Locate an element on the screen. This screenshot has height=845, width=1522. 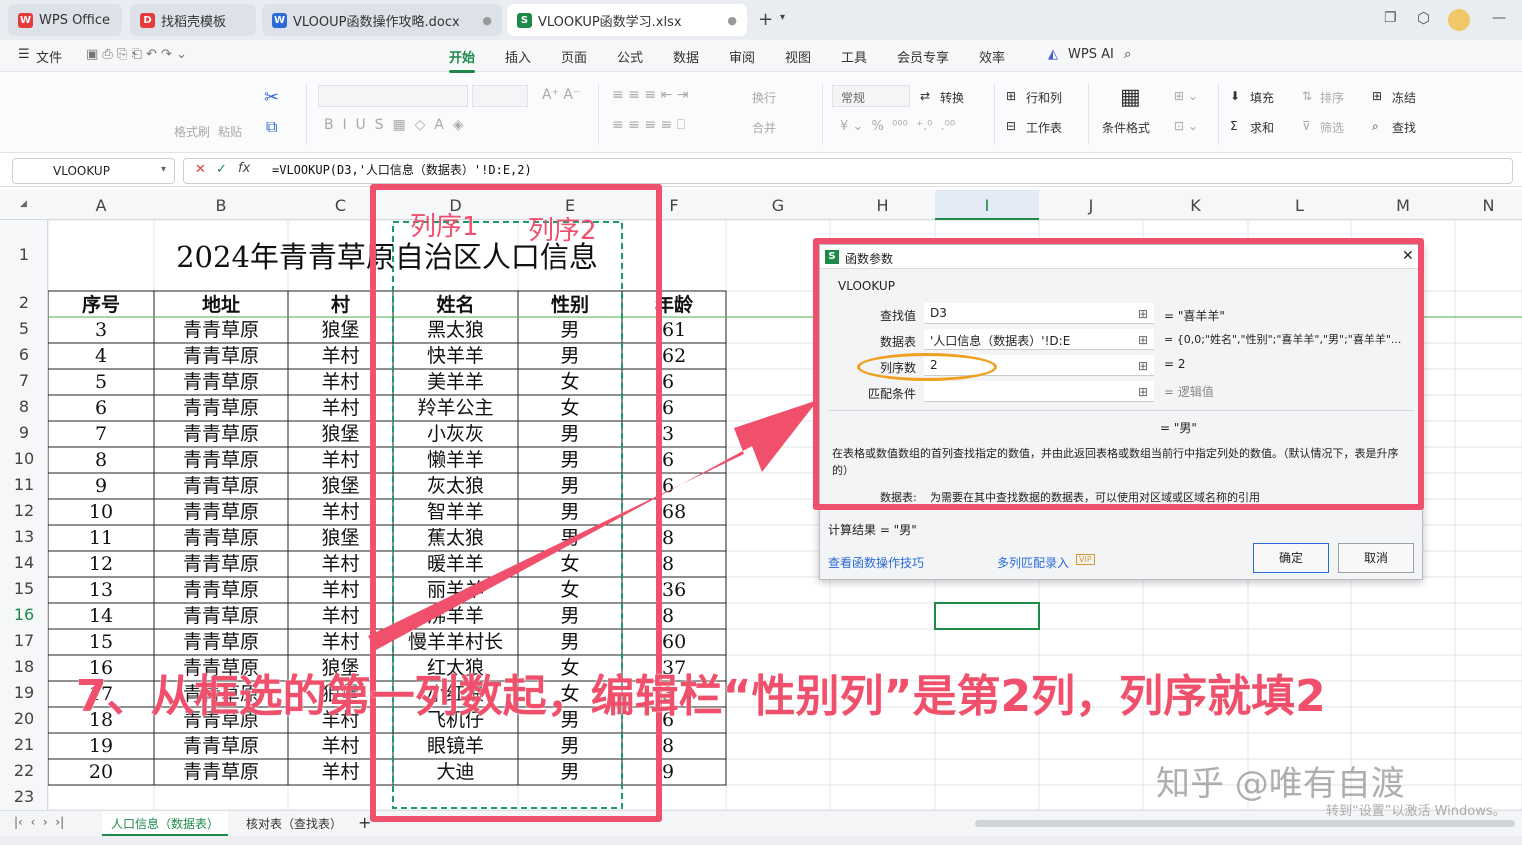
watermark: 知乎 @唯有自渡 is located at coordinates (1280, 784).